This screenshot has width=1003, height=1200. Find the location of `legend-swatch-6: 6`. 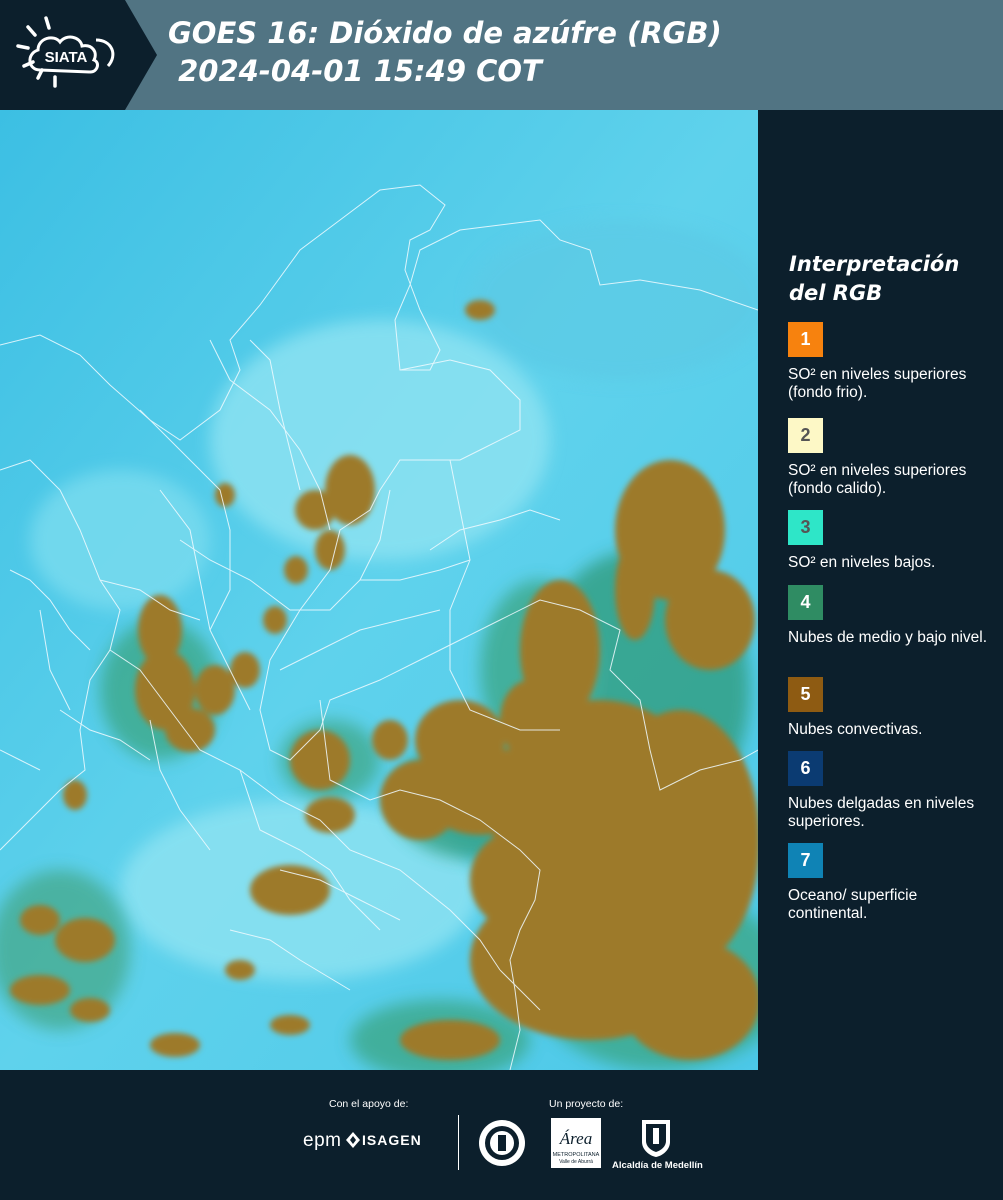

legend-swatch-6: 6 is located at coordinates (805, 768).